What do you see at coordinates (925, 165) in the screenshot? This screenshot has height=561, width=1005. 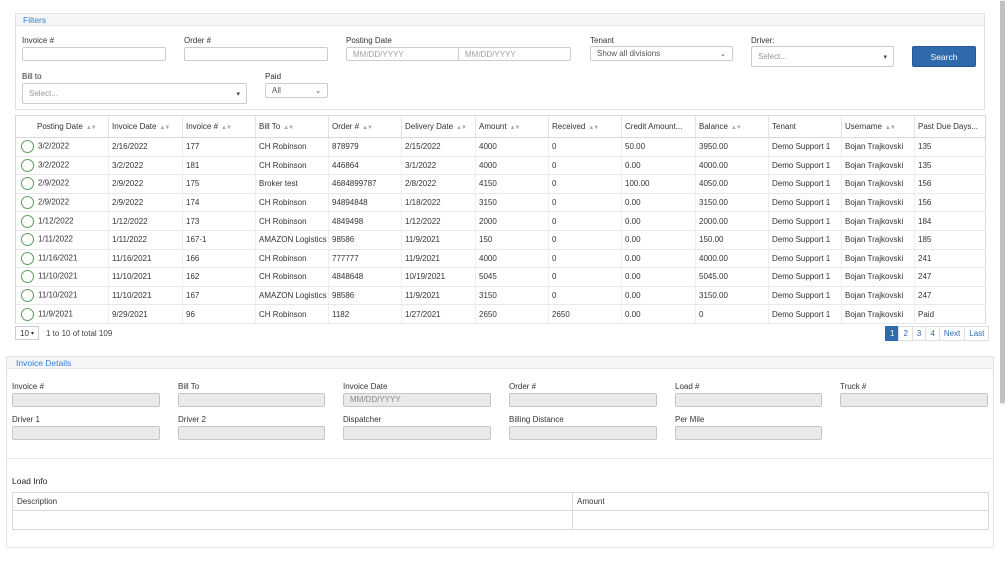 I see `cell-text: 135` at bounding box center [925, 165].